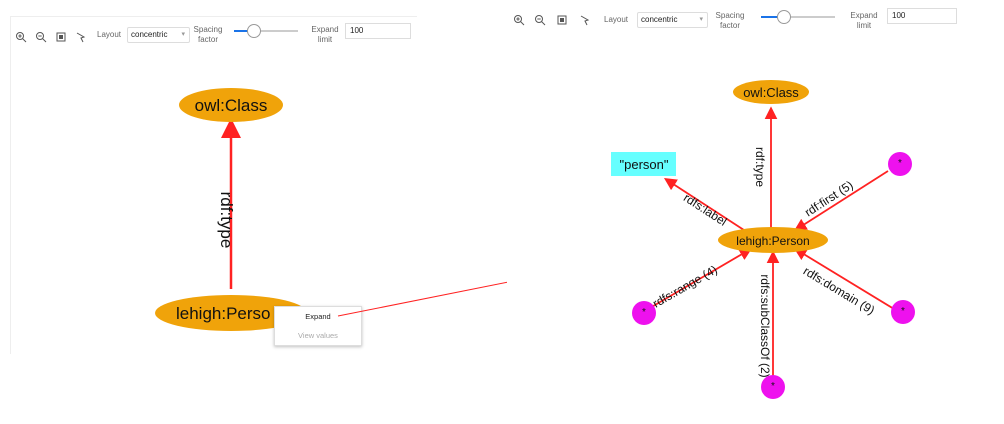  I want to click on edge-label-rdf-first: rdf:first (5), so click(828, 199).